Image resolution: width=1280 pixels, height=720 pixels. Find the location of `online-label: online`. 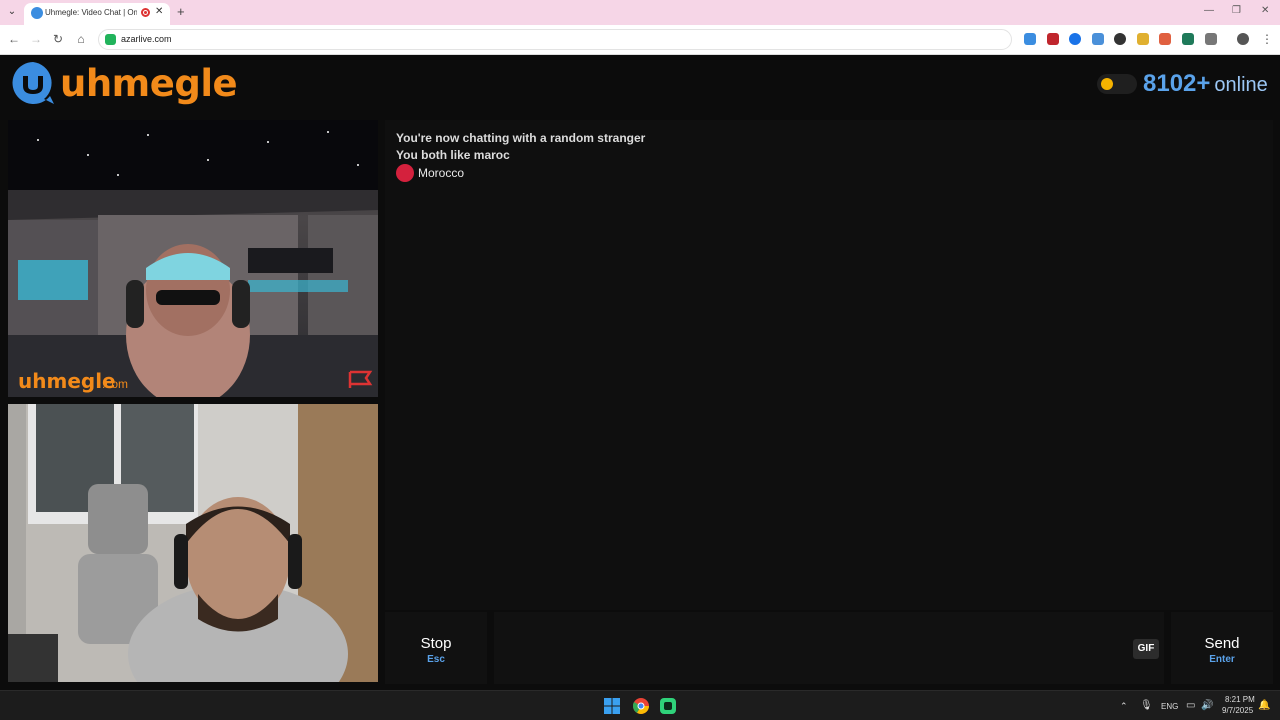

online-label: online is located at coordinates (1241, 85).